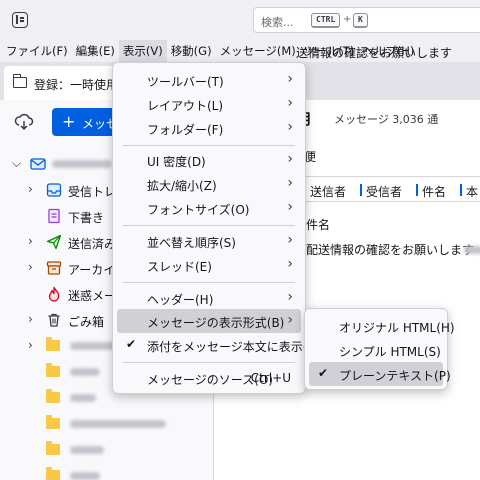  Describe the element at coordinates (360, 20) in the screenshot. I see `shortcut-k-key: K` at that location.